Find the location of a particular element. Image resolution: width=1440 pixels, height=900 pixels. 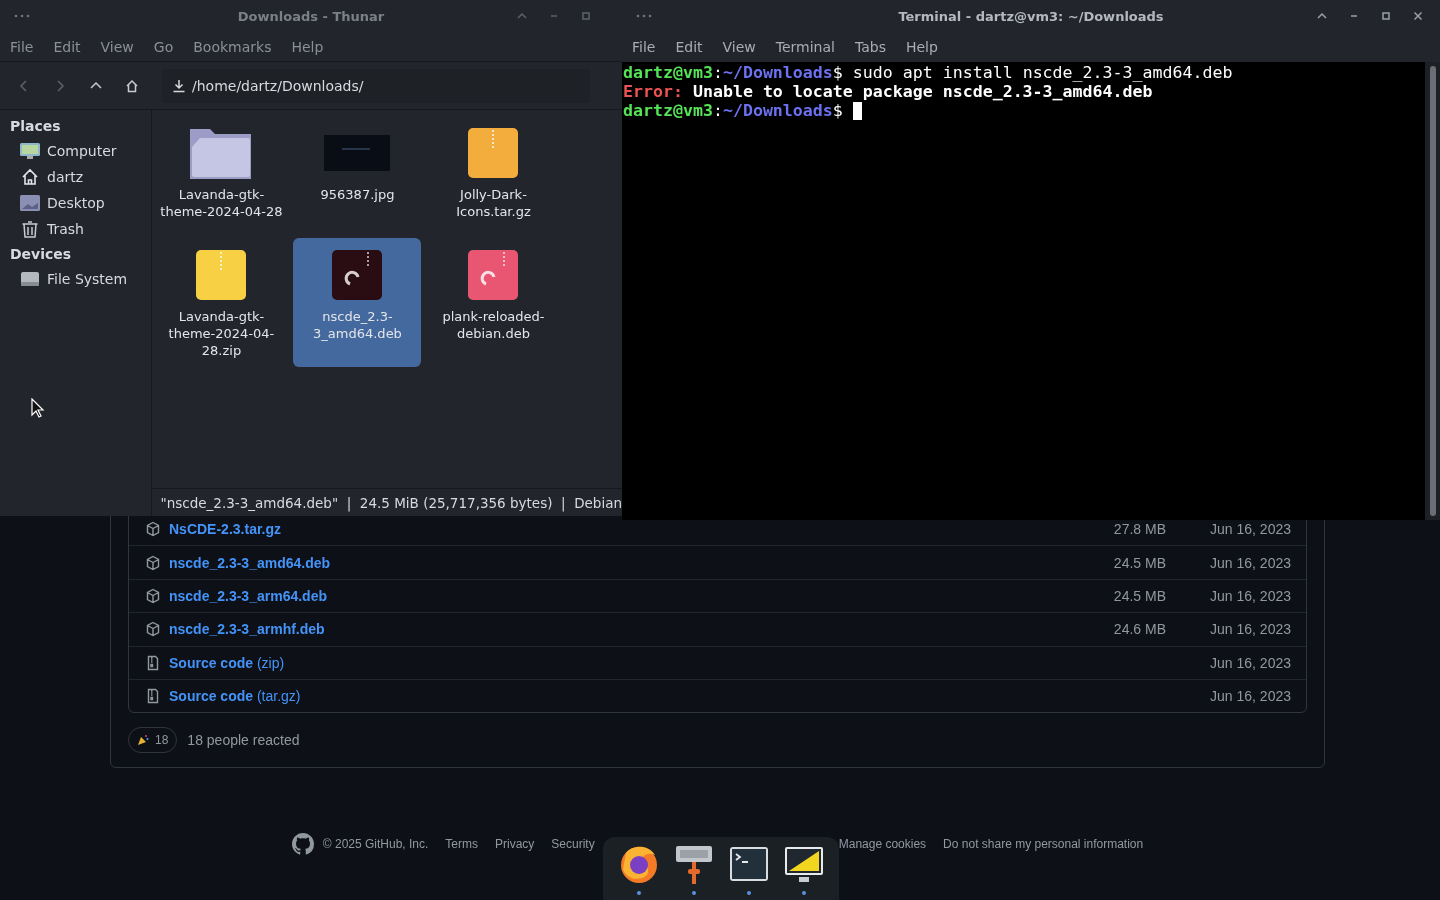

sidebar-item: Desktop is located at coordinates (76, 203).